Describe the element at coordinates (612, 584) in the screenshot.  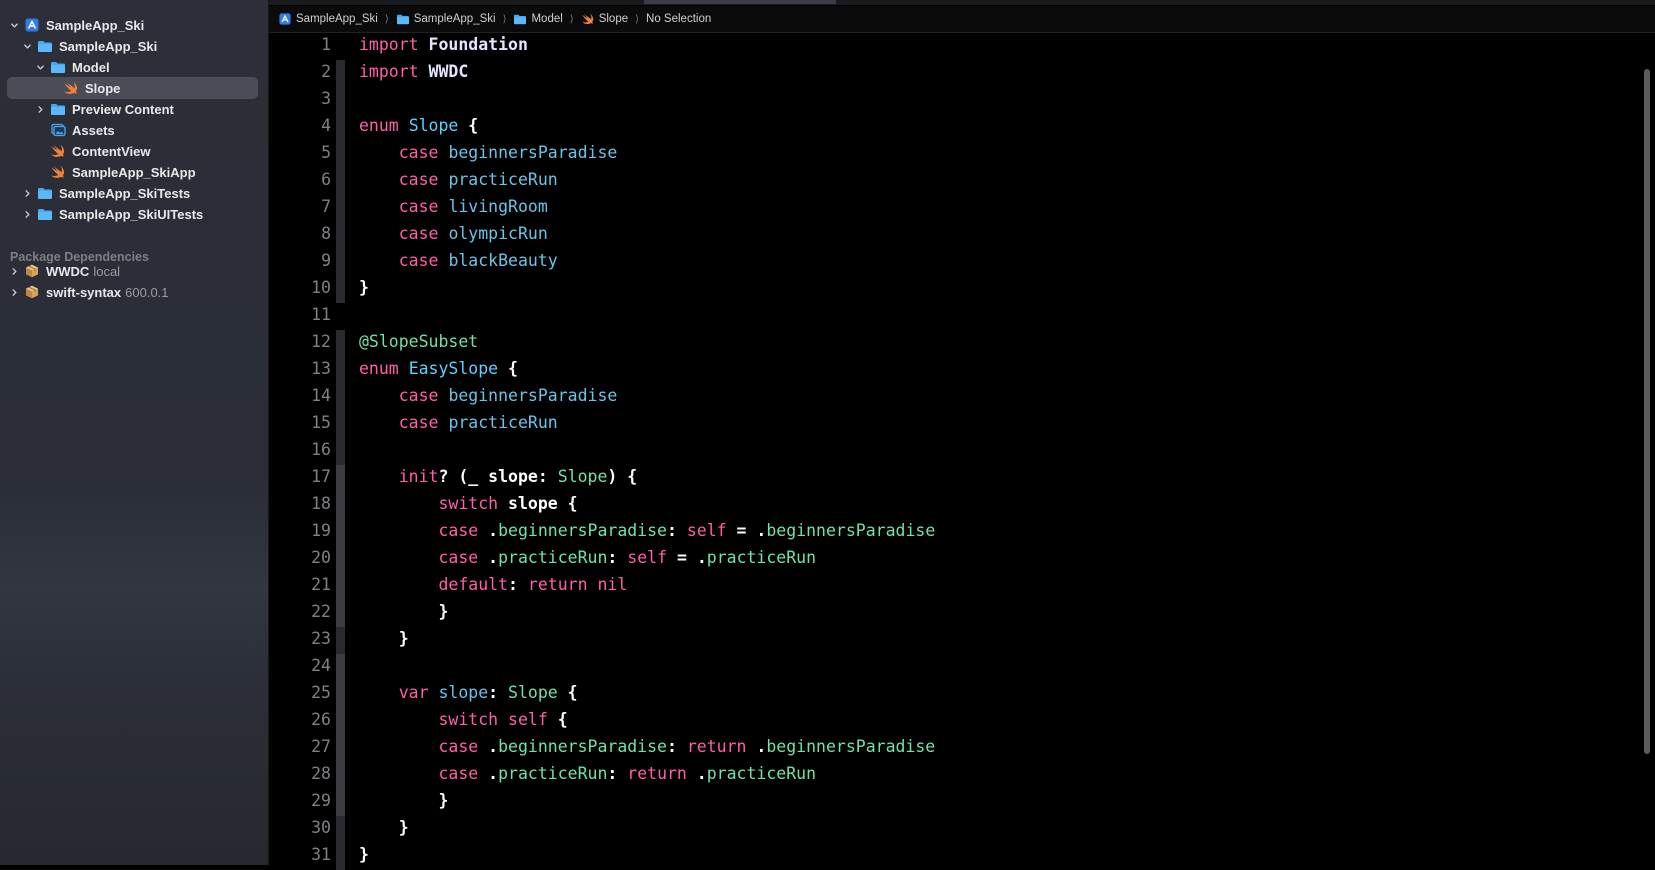
I see `code-token: nil` at that location.